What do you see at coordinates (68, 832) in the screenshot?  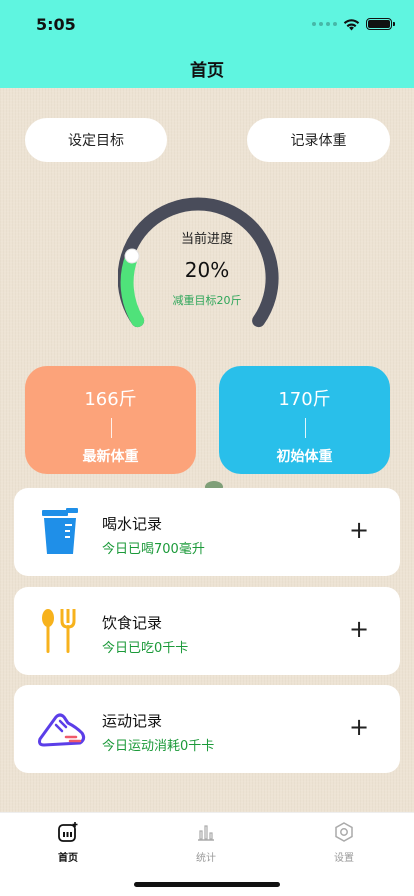 I see `scale-icon` at bounding box center [68, 832].